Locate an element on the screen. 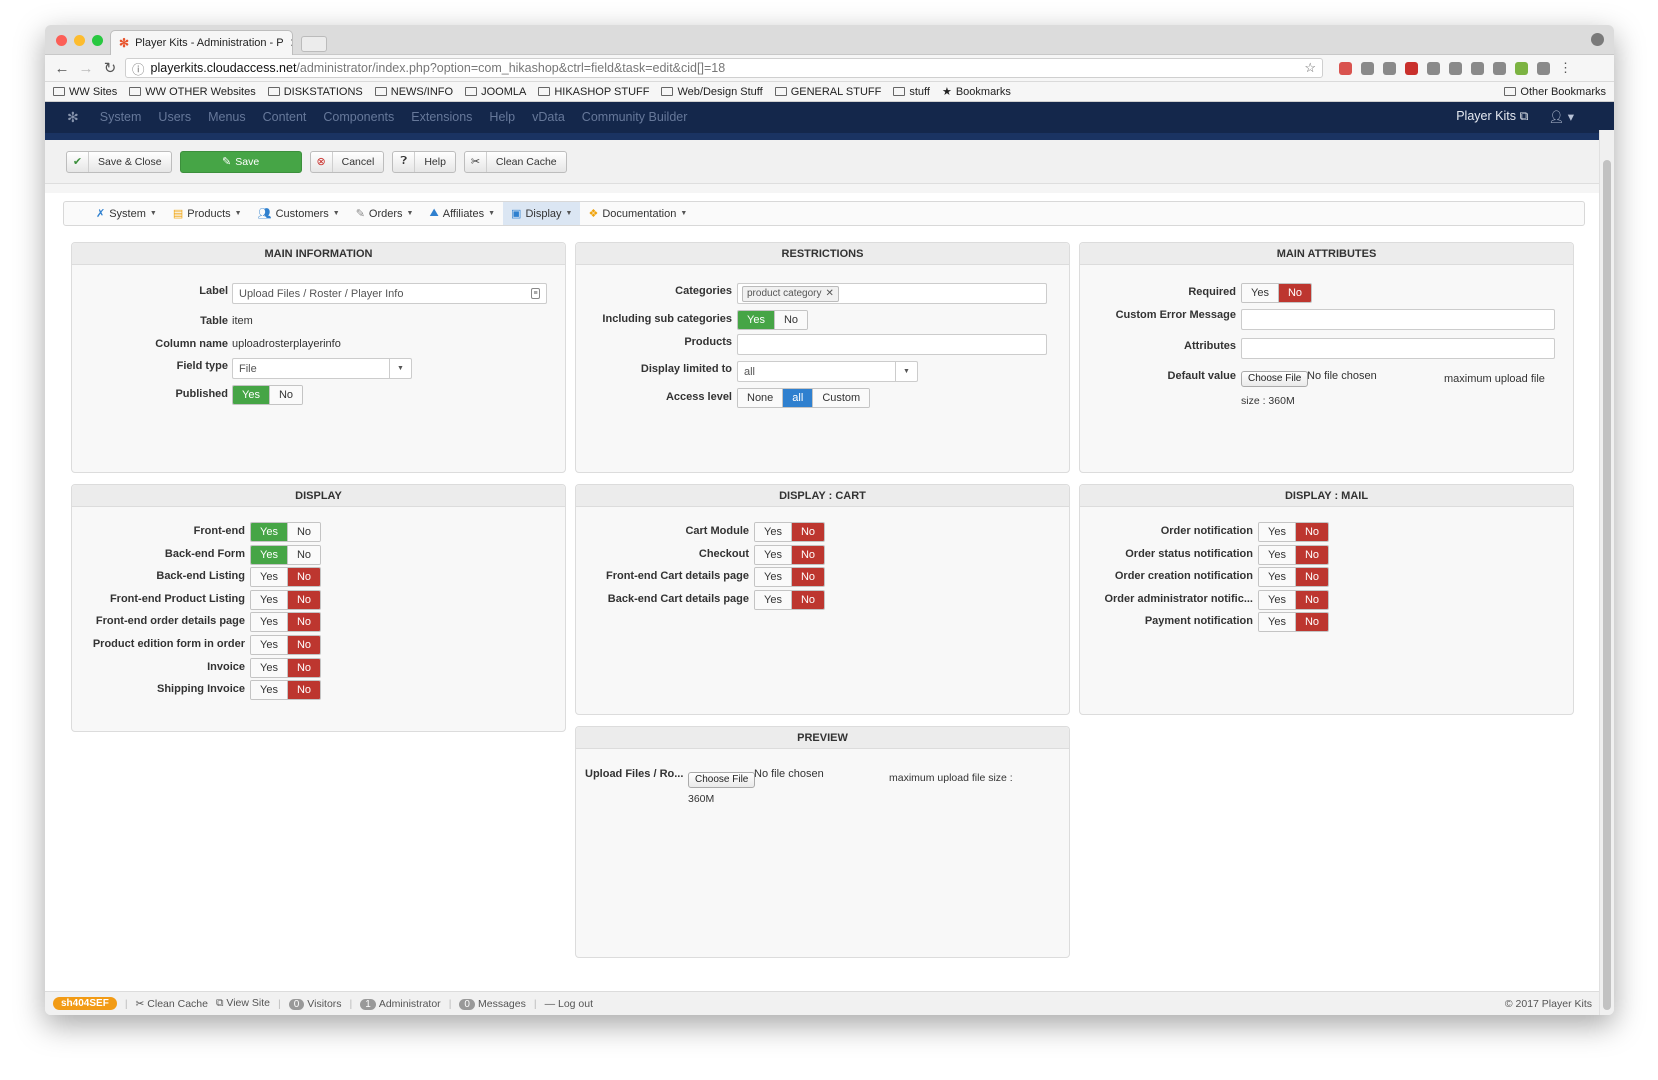 The image size is (1658, 1080). help-button: ❓︎ Help is located at coordinates (424, 161).